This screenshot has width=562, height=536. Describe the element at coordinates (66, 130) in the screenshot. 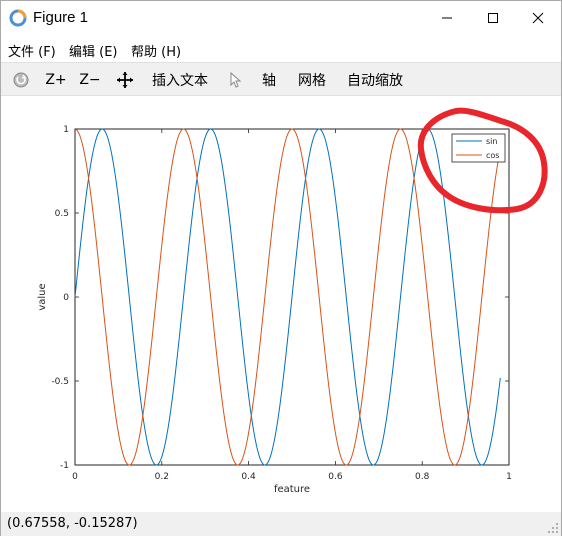

I see `y-tick-label: 1` at that location.